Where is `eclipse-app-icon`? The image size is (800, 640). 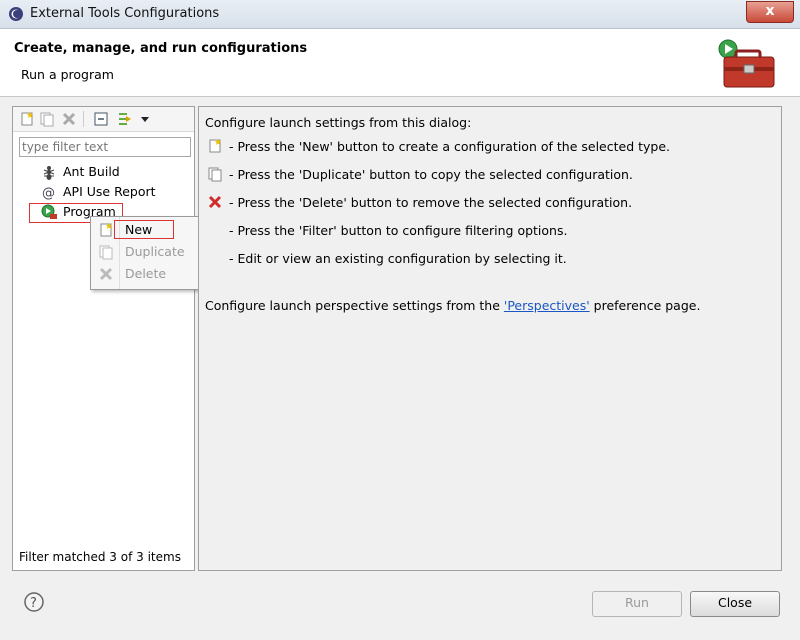
eclipse-app-icon is located at coordinates (16, 14).